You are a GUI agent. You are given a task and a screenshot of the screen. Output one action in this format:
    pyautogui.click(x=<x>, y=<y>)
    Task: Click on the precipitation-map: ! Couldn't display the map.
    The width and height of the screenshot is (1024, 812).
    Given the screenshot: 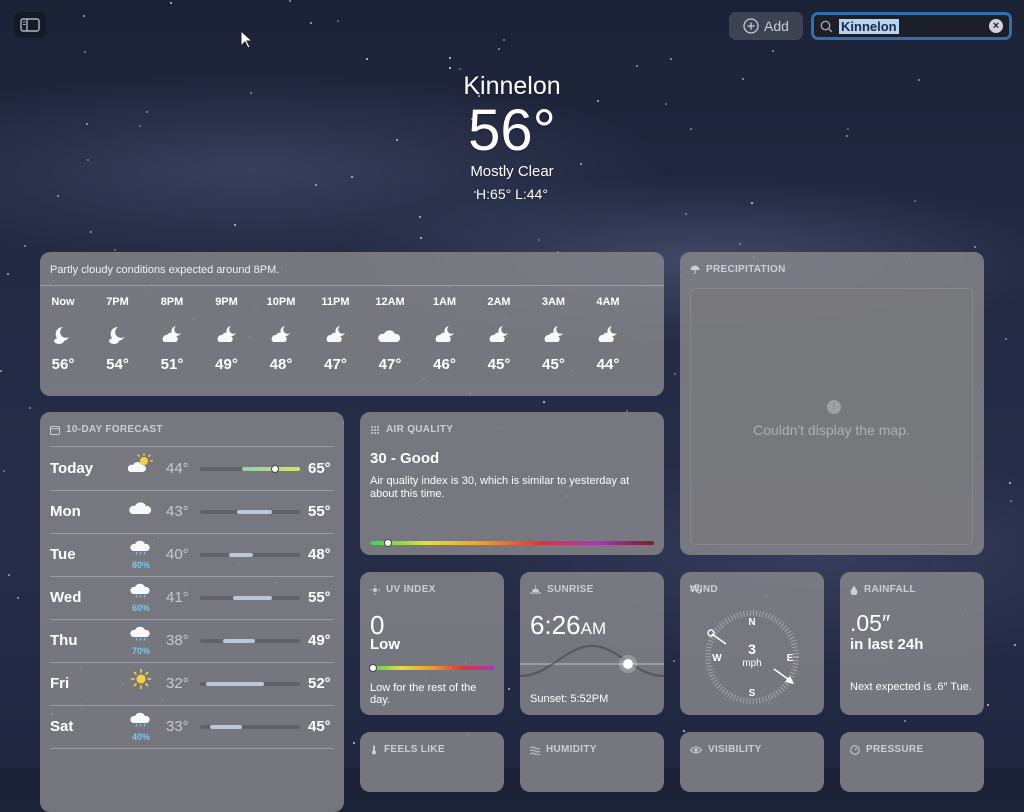 What is the action you would take?
    pyautogui.click(x=831, y=416)
    